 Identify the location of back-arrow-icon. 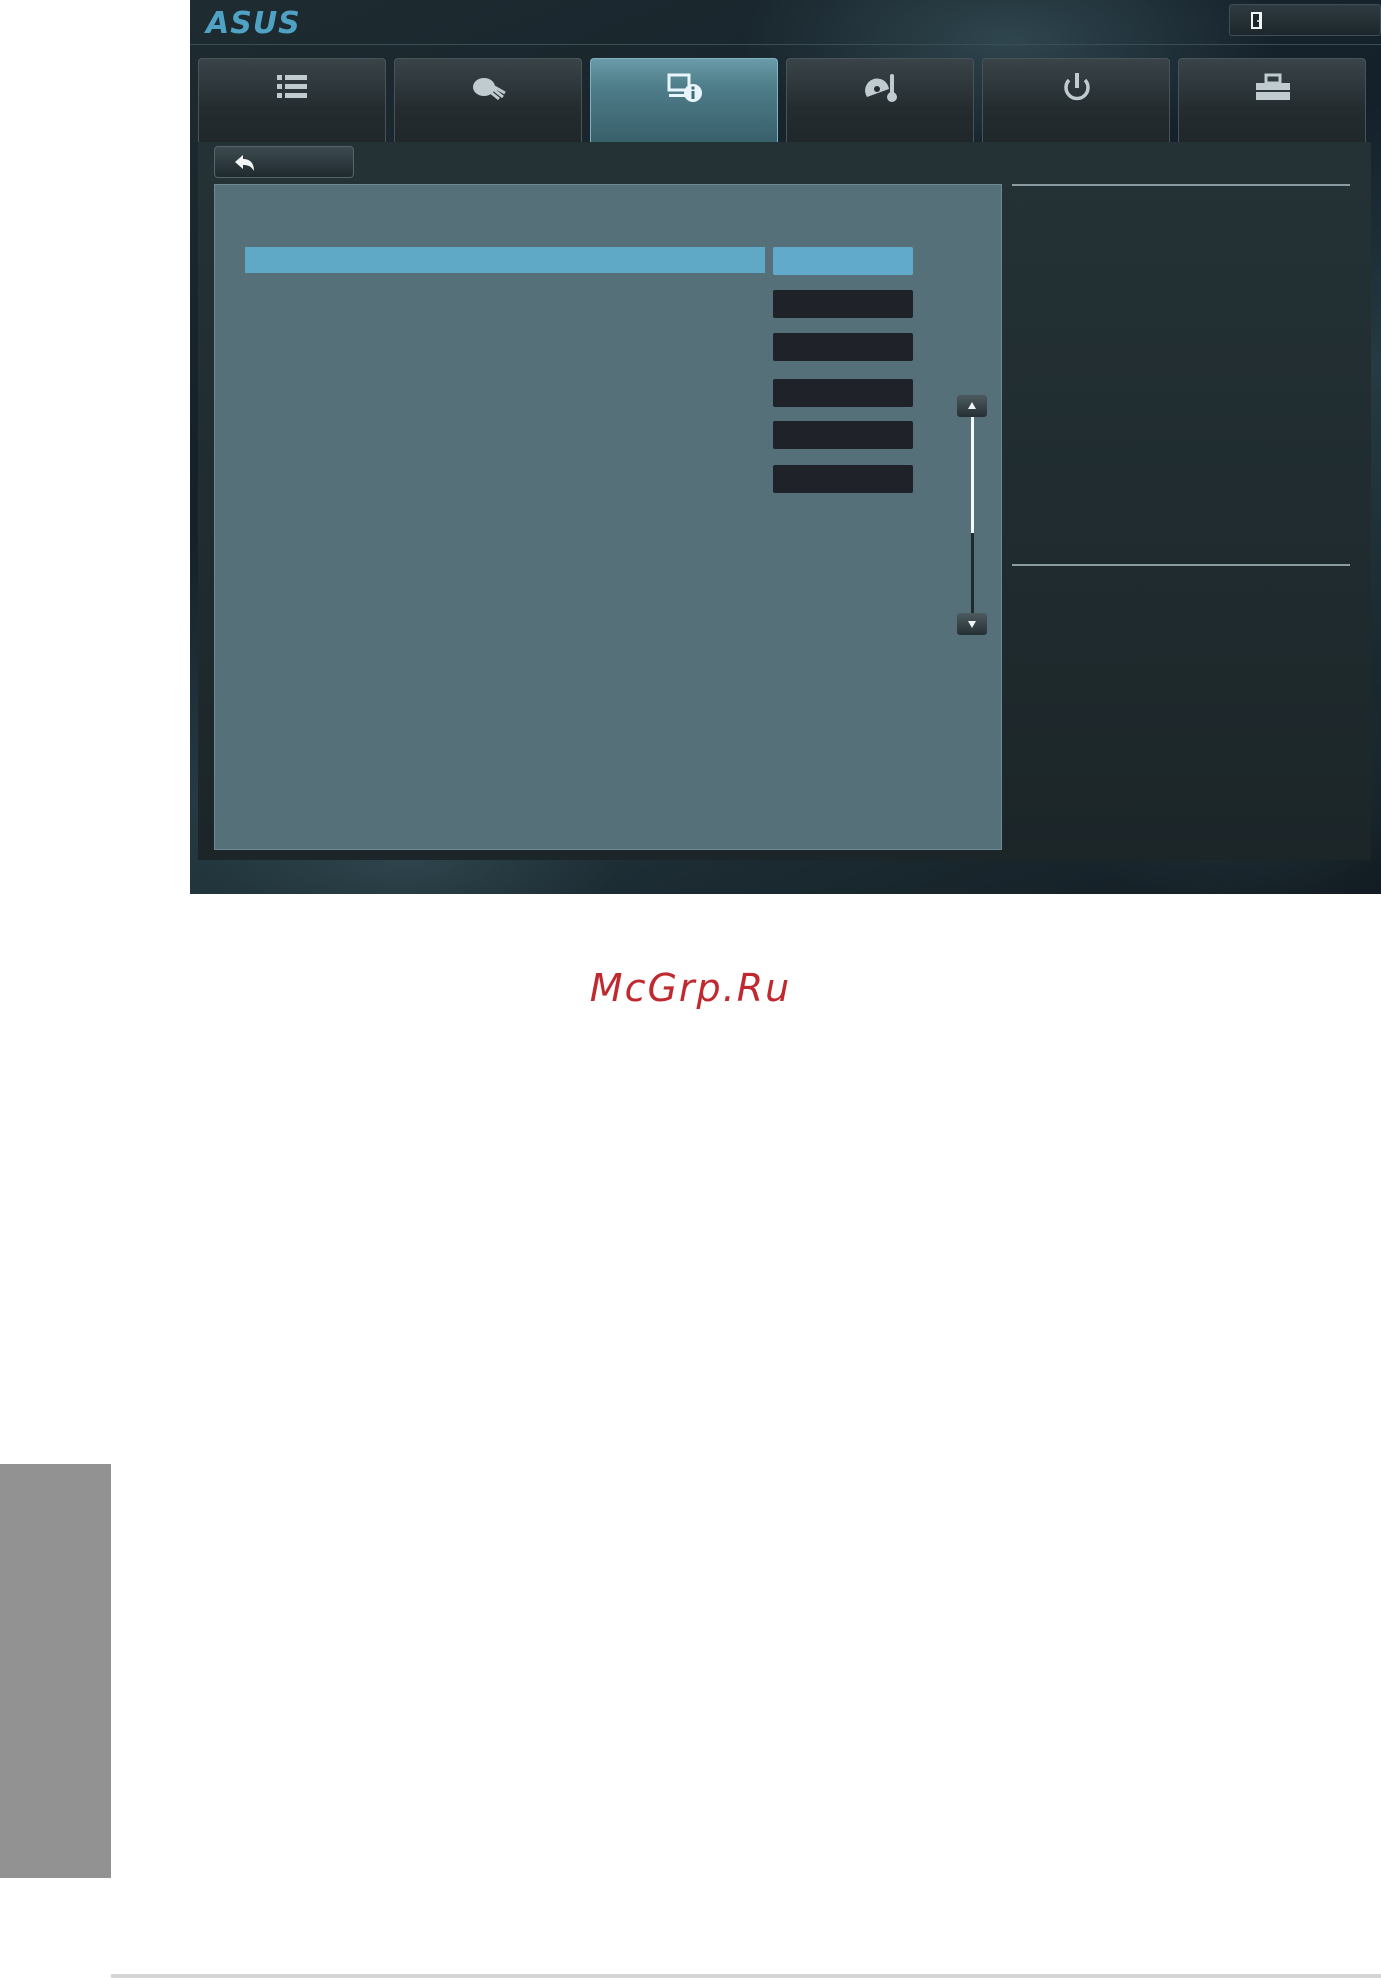
(244, 163).